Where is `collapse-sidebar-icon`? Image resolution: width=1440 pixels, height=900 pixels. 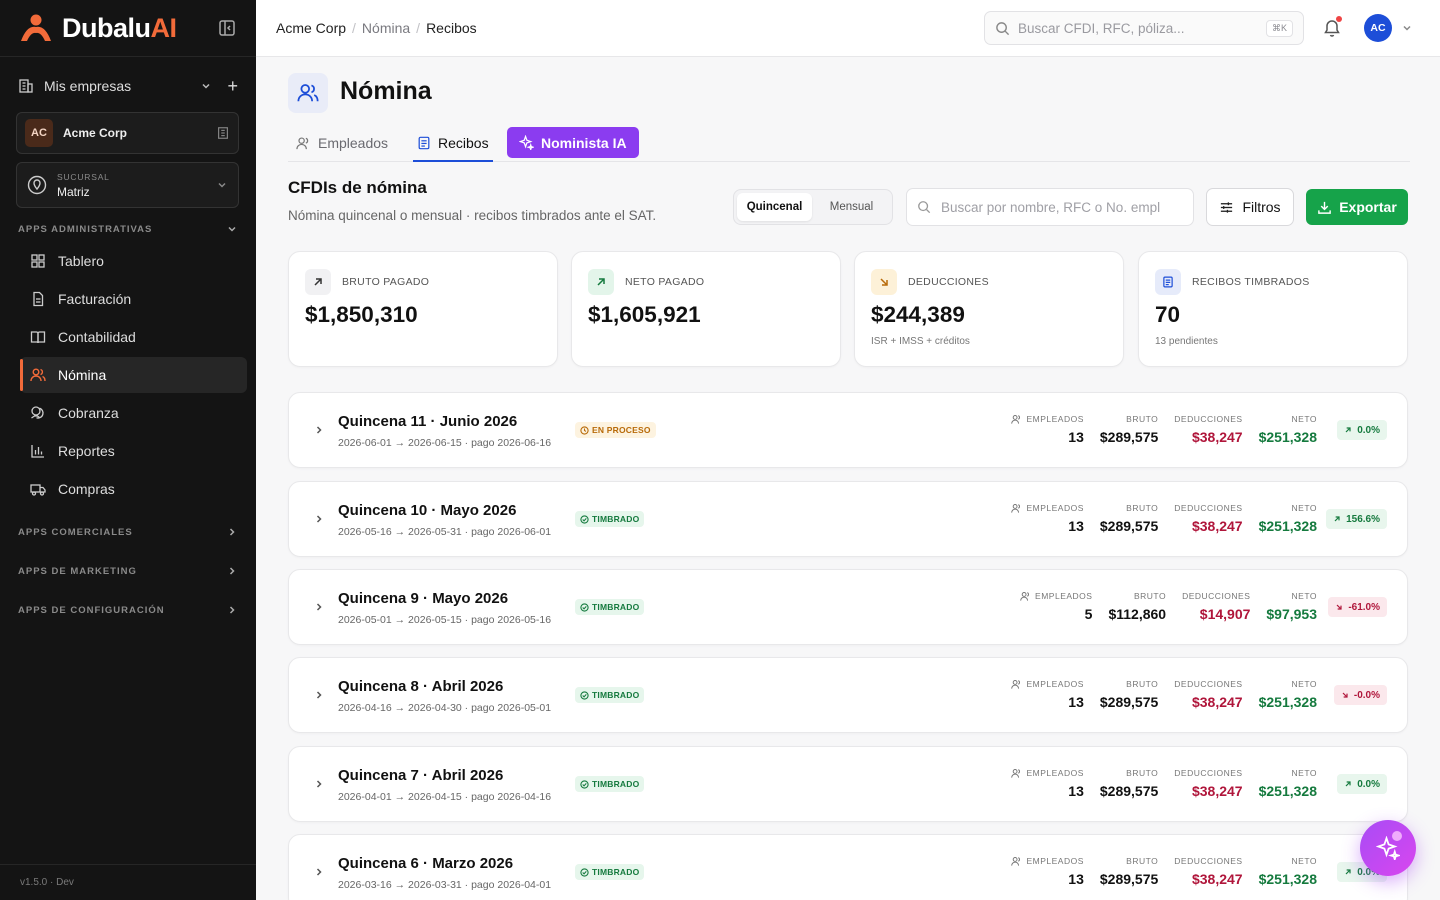 collapse-sidebar-icon is located at coordinates (227, 28).